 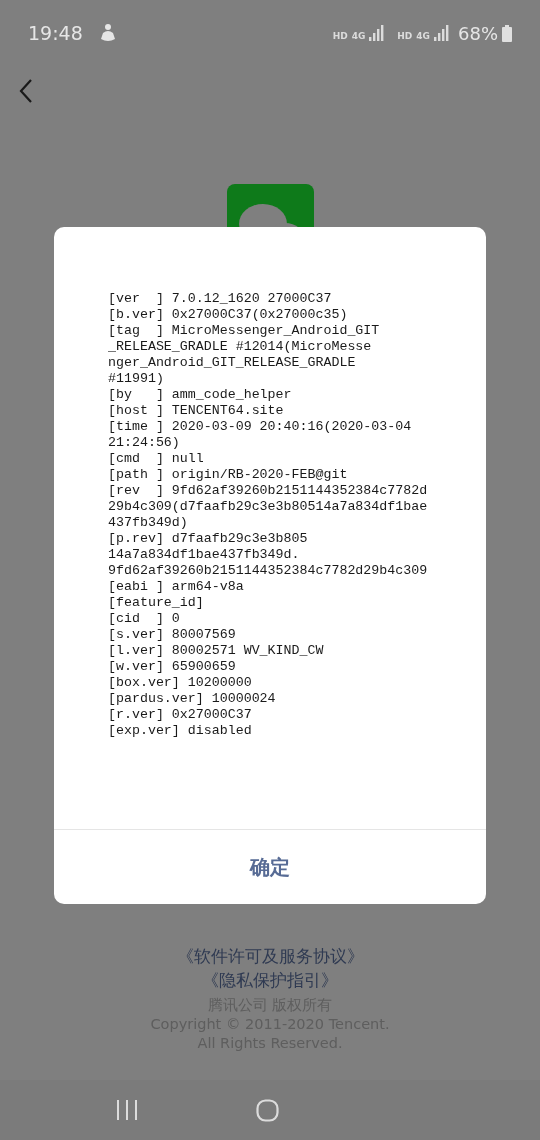 What do you see at coordinates (136, 379) in the screenshot?
I see `log-line: #11991)` at bounding box center [136, 379].